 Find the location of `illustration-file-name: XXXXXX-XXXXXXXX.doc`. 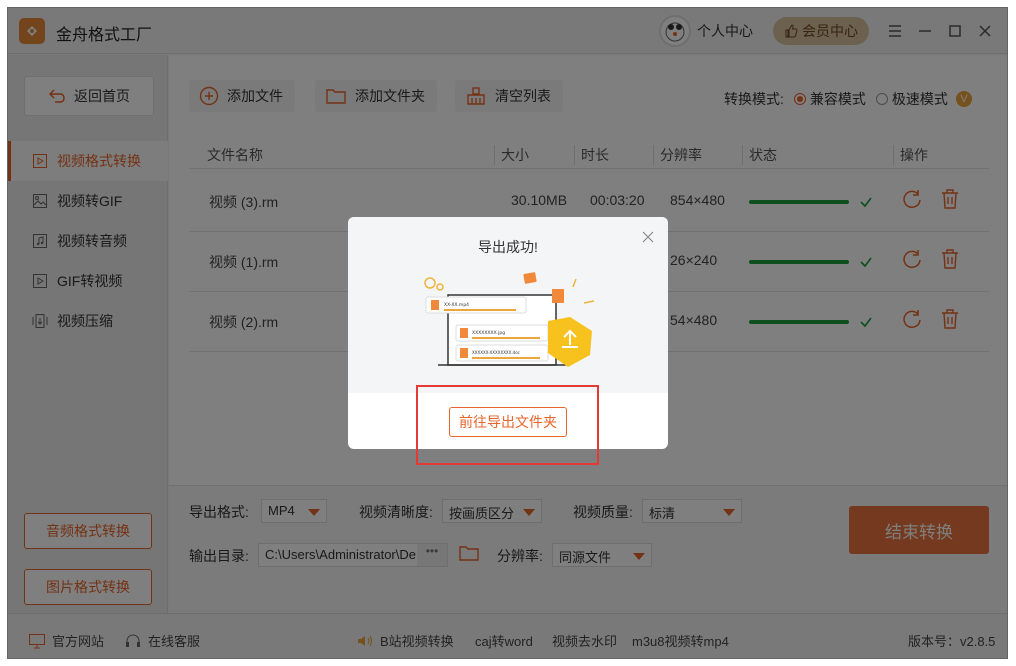

illustration-file-name: XXXXXX-XXXXXXXX.doc is located at coordinates (496, 352).